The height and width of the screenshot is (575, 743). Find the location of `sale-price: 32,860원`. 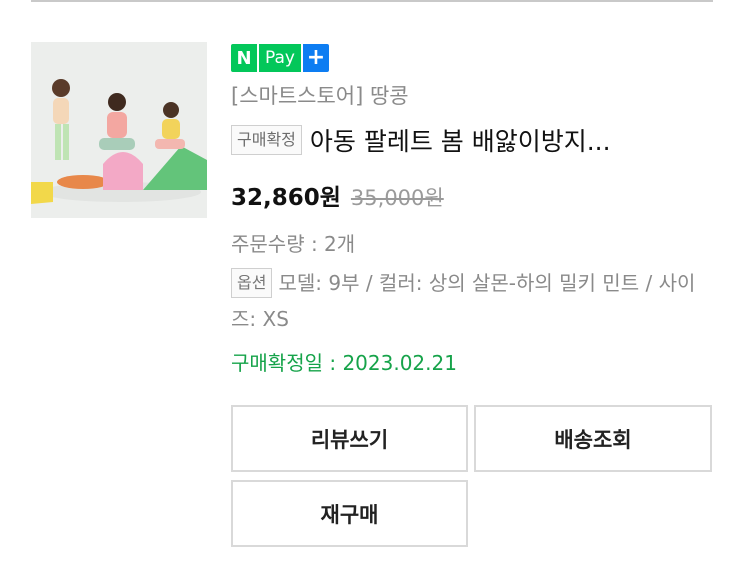

sale-price: 32,860원 is located at coordinates (286, 198).